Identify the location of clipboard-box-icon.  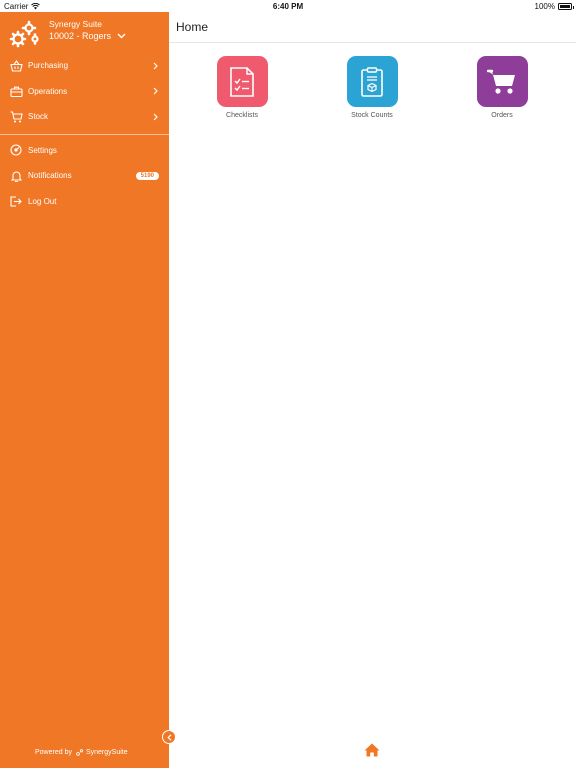
(372, 81).